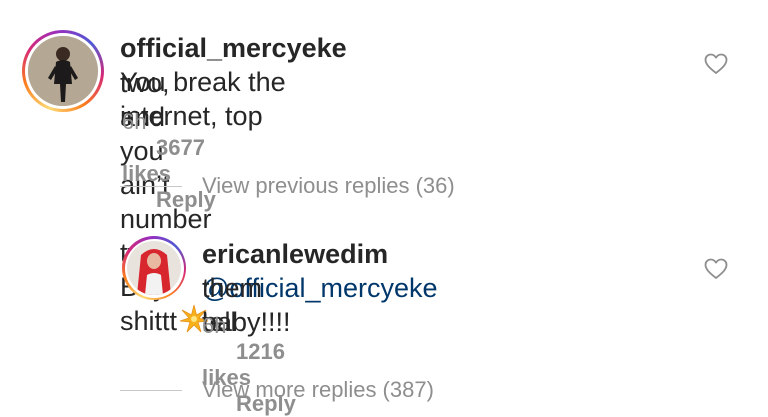 This screenshot has width=768, height=417. What do you see at coordinates (233, 48) in the screenshot?
I see `comment-username: official_mercyeke` at bounding box center [233, 48].